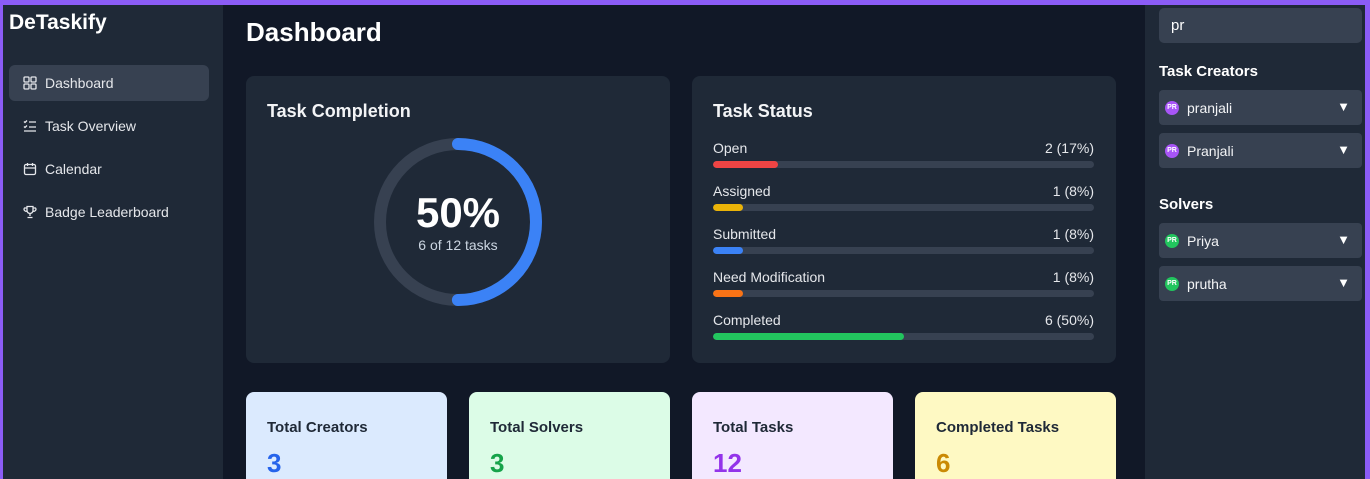  Describe the element at coordinates (943, 463) in the screenshot. I see `stat-value: 6` at that location.